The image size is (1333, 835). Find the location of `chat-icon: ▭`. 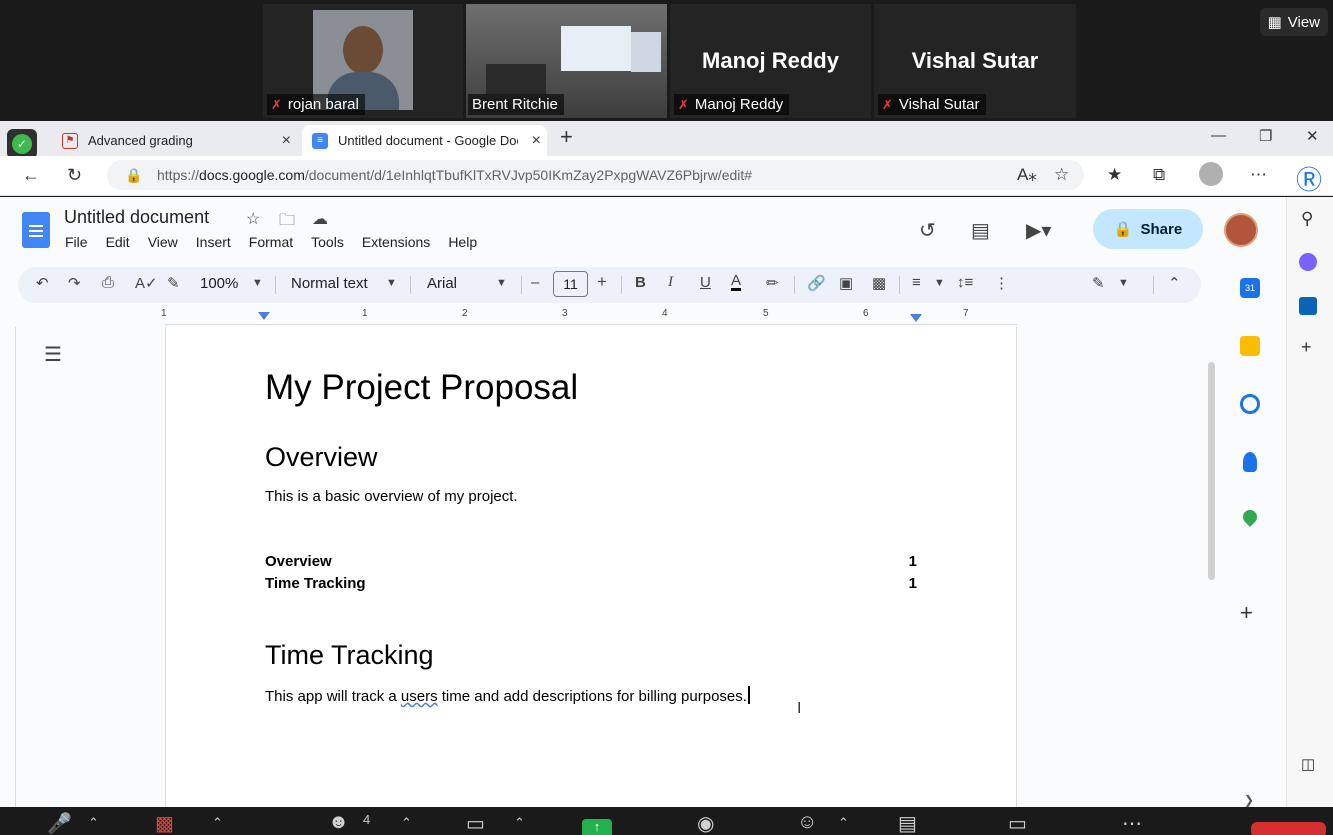

chat-icon: ▭ is located at coordinates (475, 823).